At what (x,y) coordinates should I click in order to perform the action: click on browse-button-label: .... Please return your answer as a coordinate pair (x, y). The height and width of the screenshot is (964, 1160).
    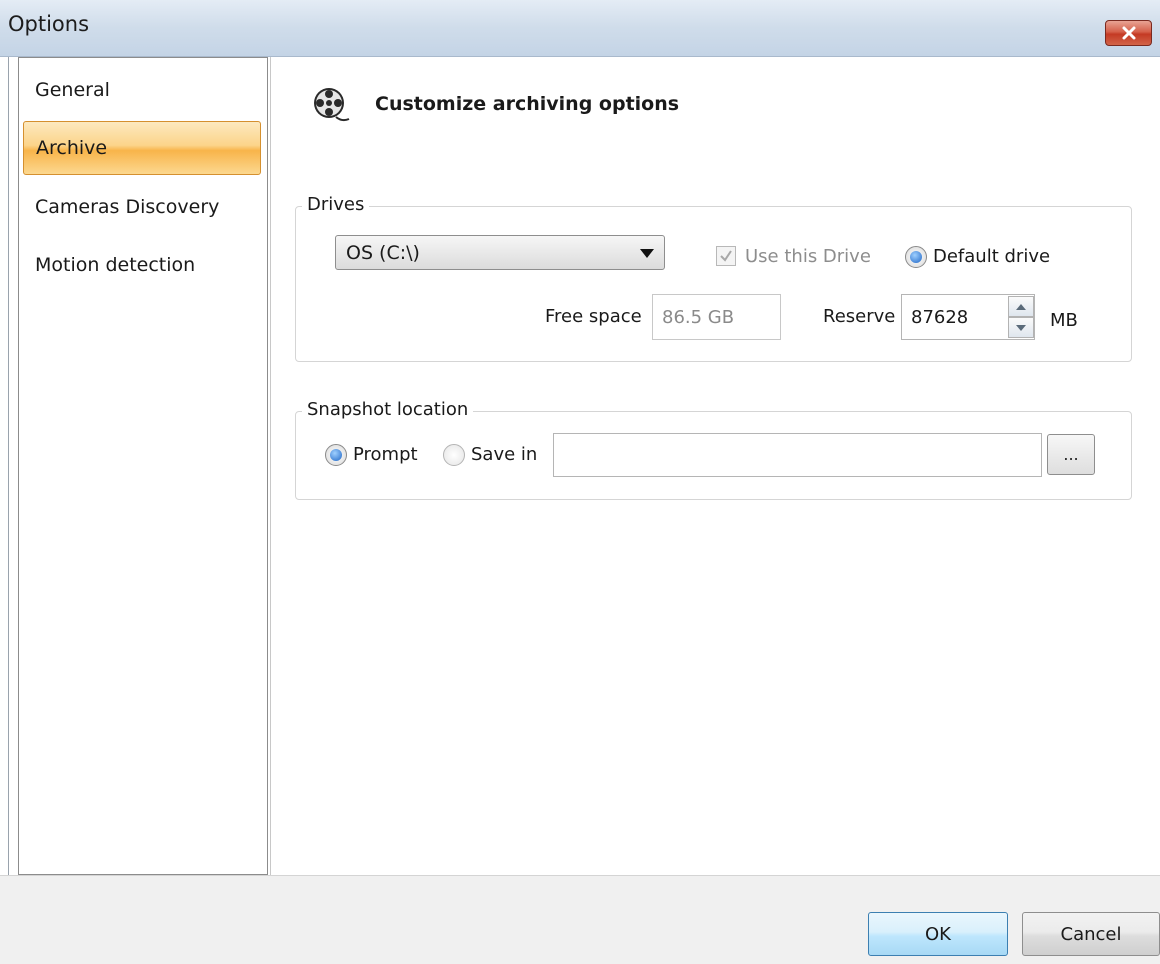
    Looking at the image, I should click on (1071, 454).